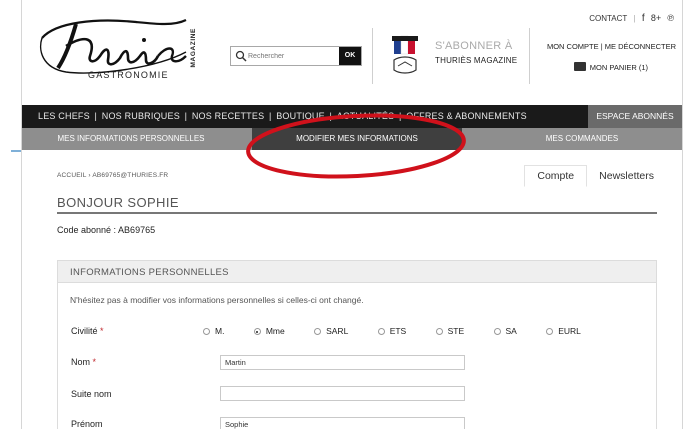 Image resolution: width=699 pixels, height=429 pixels. What do you see at coordinates (618, 67) in the screenshot?
I see `basket-label: MON PANIER (1)` at bounding box center [618, 67].